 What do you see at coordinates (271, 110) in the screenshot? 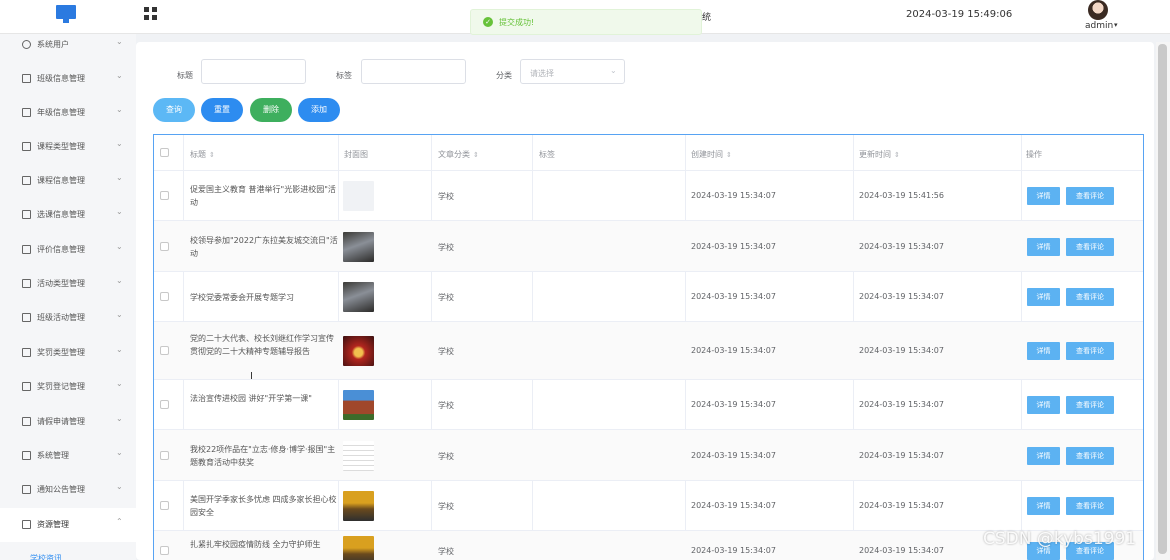
I see `delete-button: 删除` at bounding box center [271, 110].